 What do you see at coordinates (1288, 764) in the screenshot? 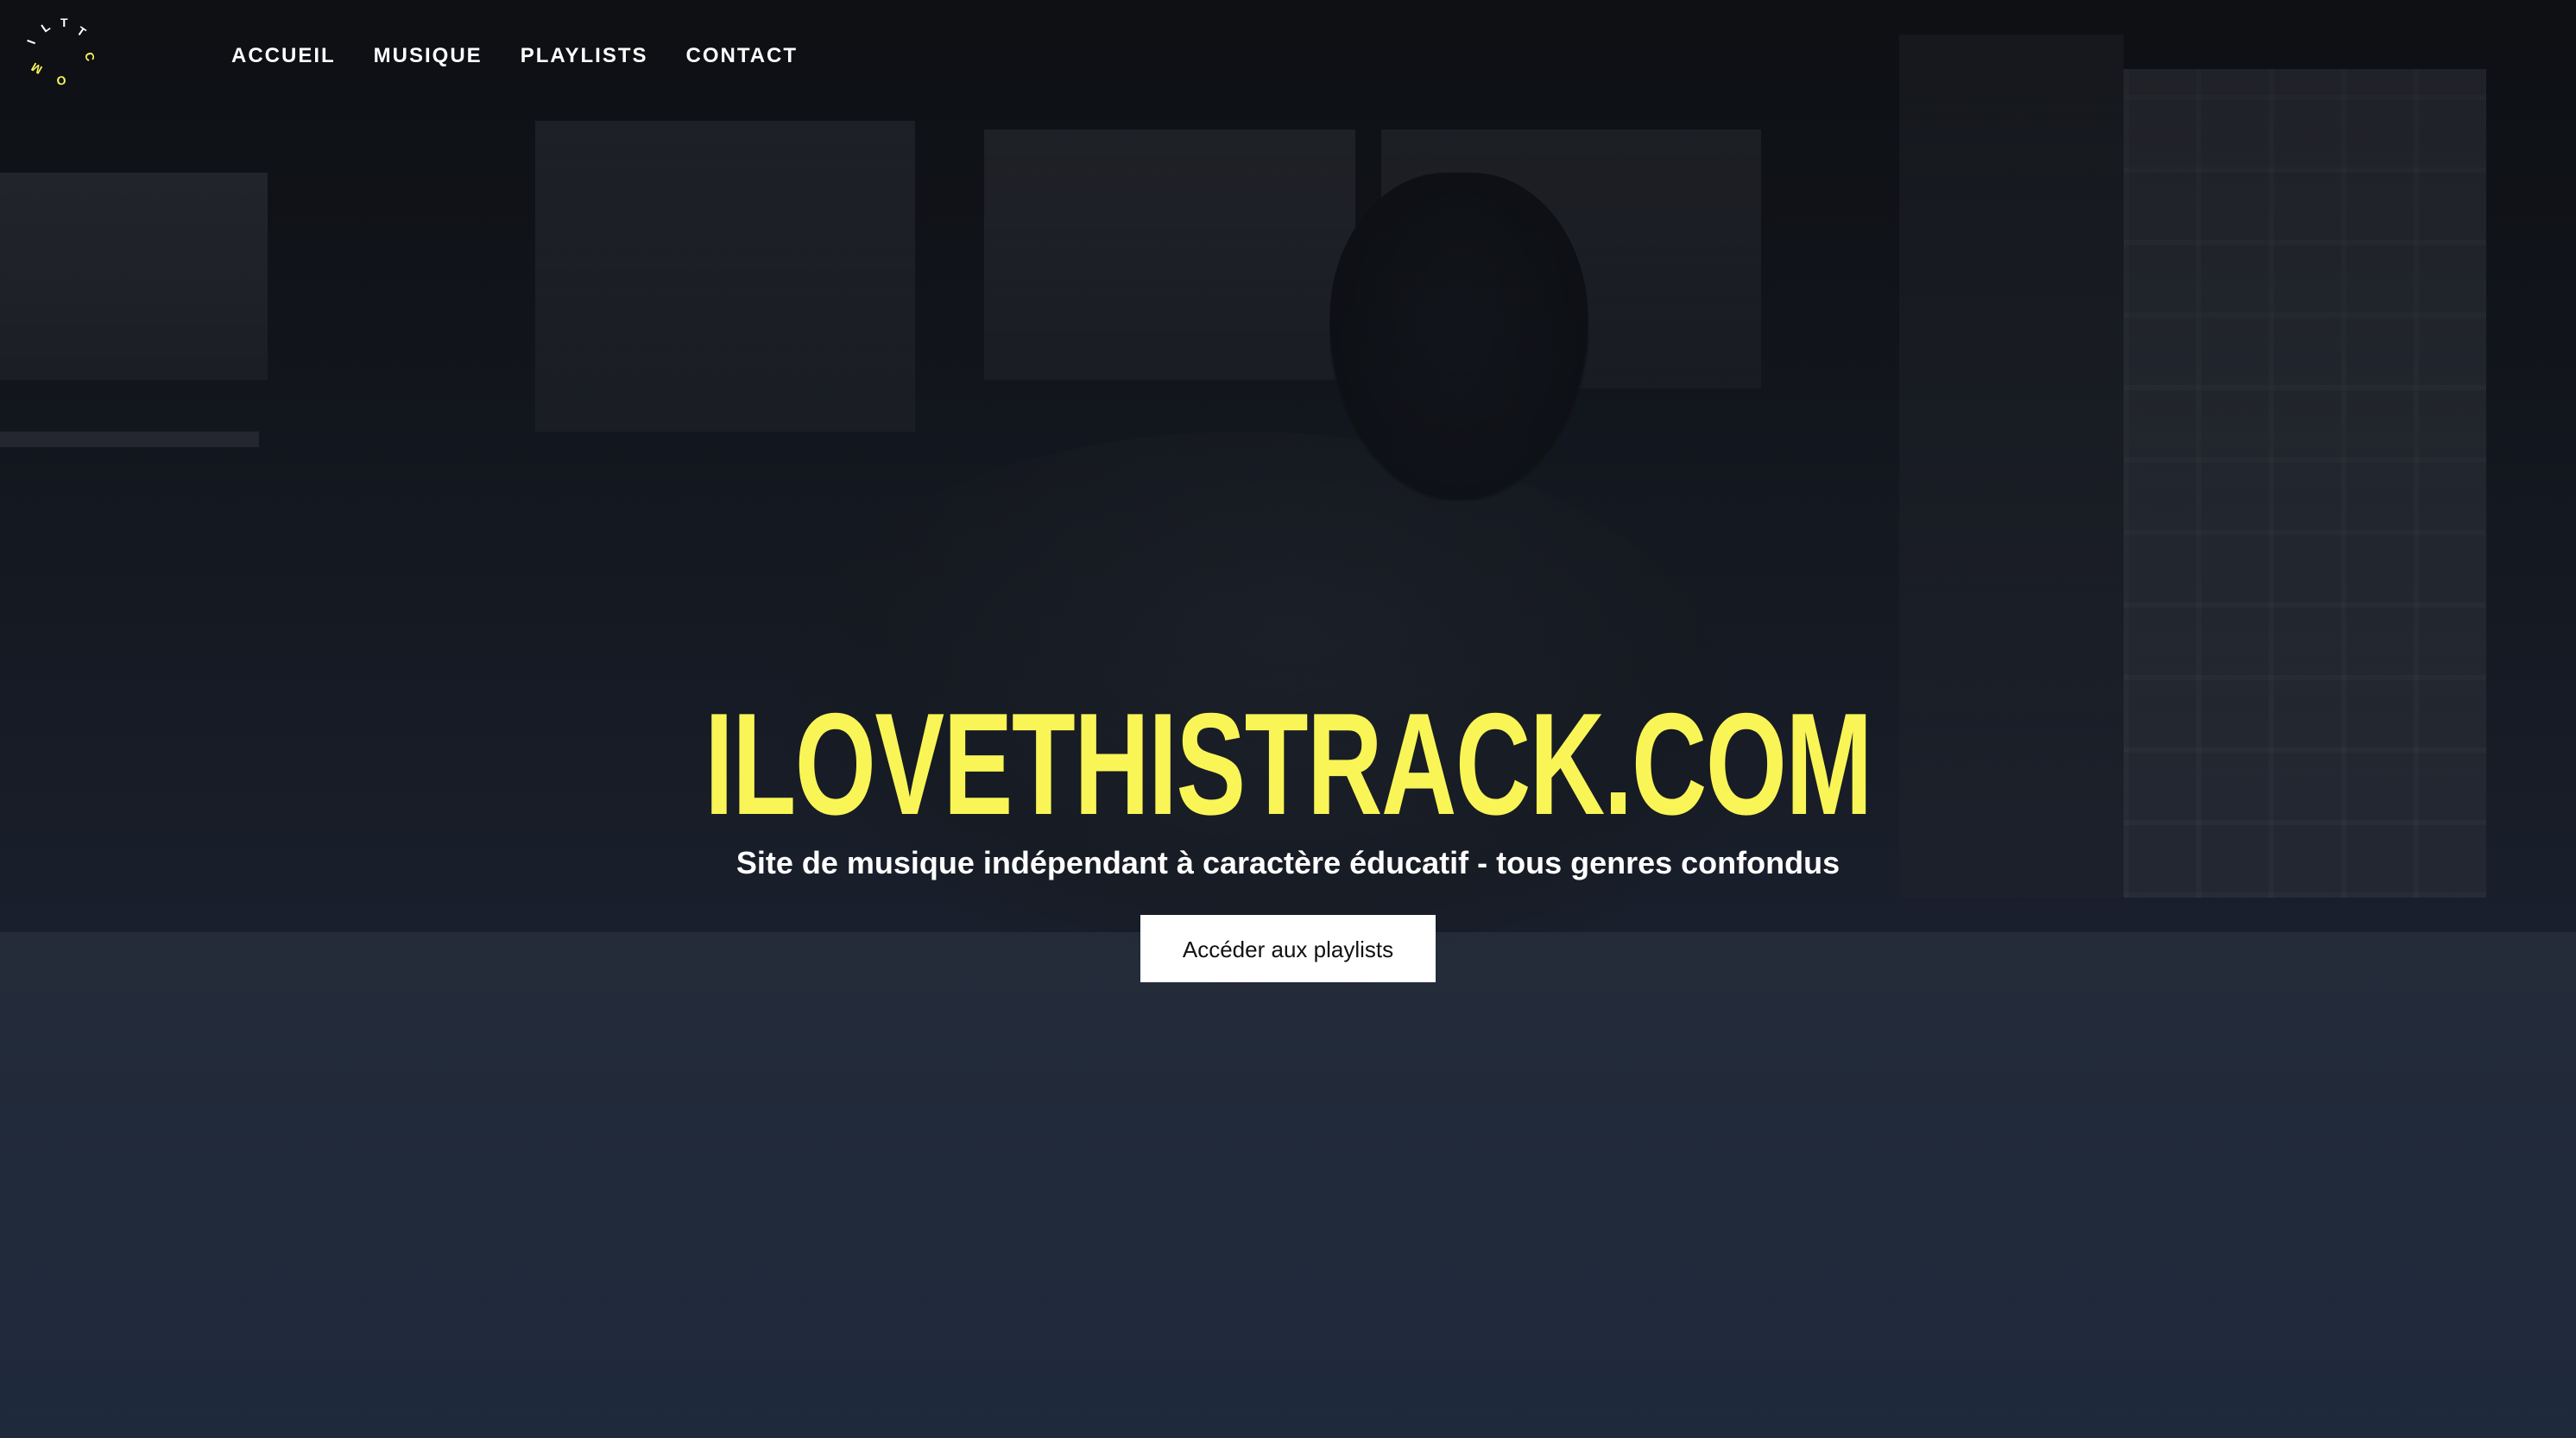
I see `hero-title: ILOVETHISTRACK.COM` at bounding box center [1288, 764].